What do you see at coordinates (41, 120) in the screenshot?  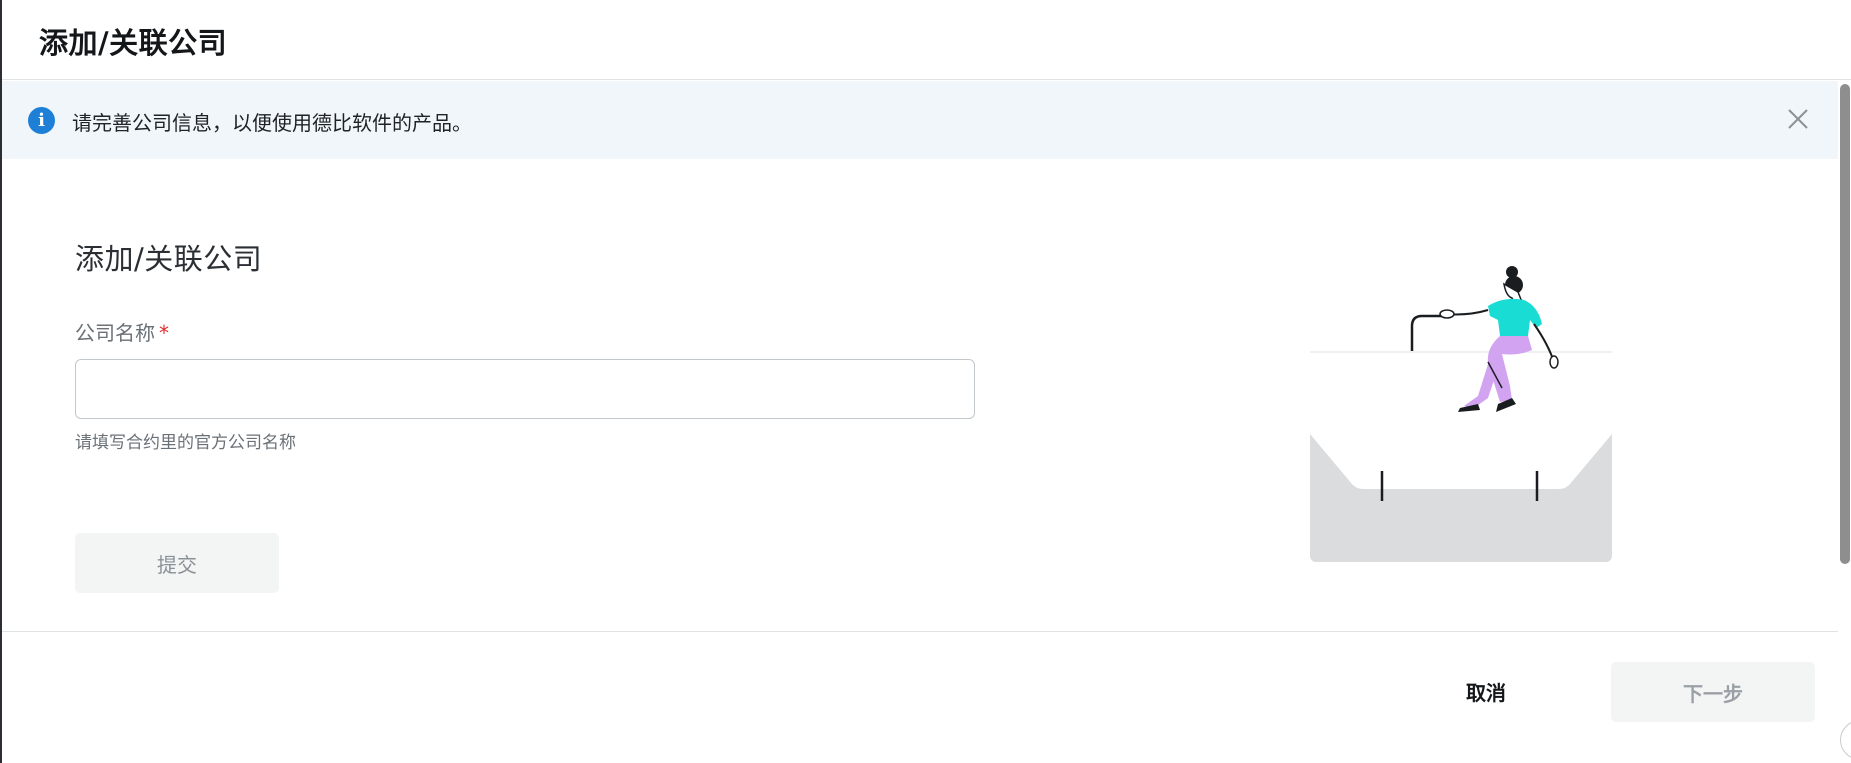 I see `info-icon: i` at bounding box center [41, 120].